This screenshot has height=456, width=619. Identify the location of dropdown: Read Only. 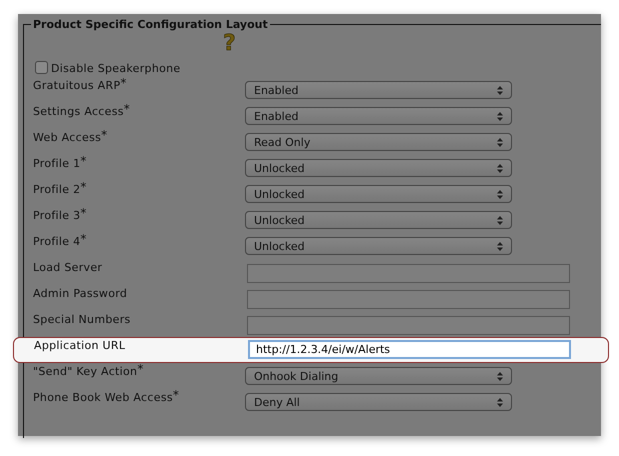
(378, 142).